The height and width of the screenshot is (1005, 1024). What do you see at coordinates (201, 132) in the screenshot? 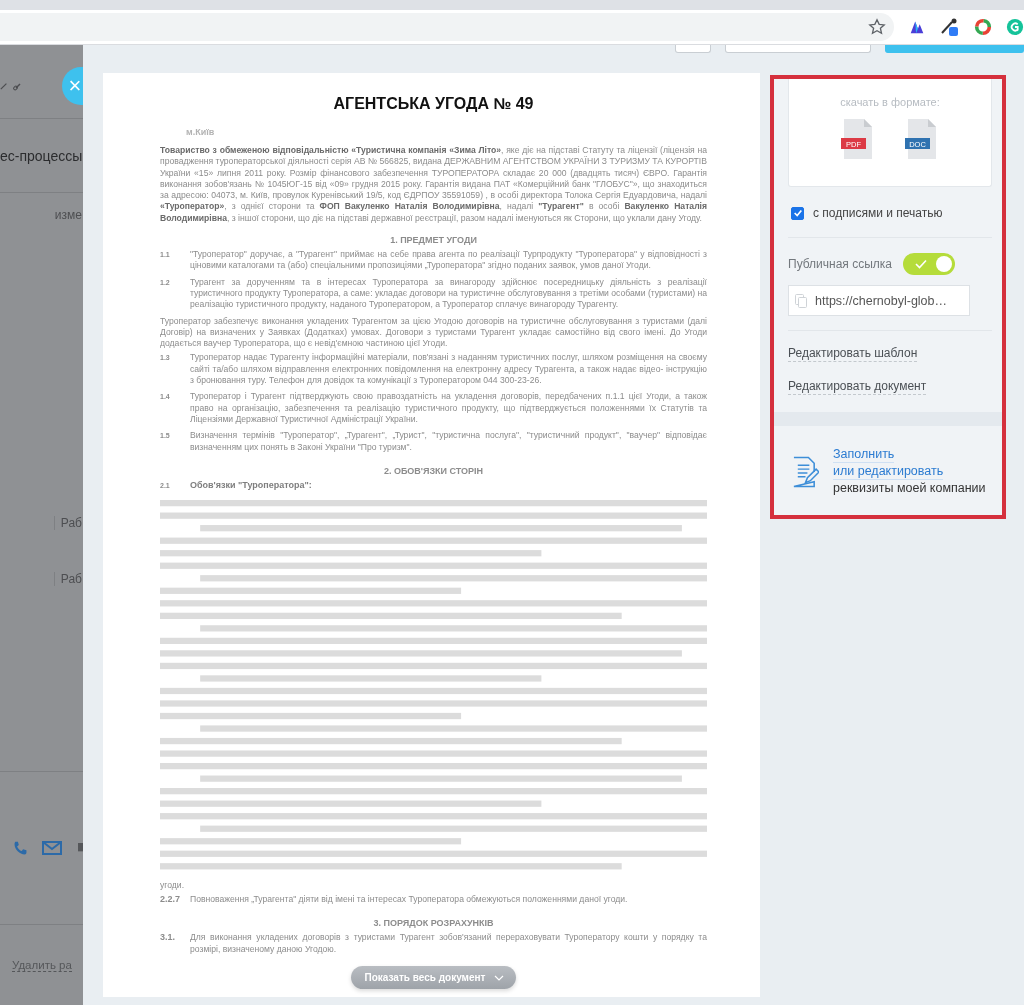
I see `document-city: м.Київ` at bounding box center [201, 132].